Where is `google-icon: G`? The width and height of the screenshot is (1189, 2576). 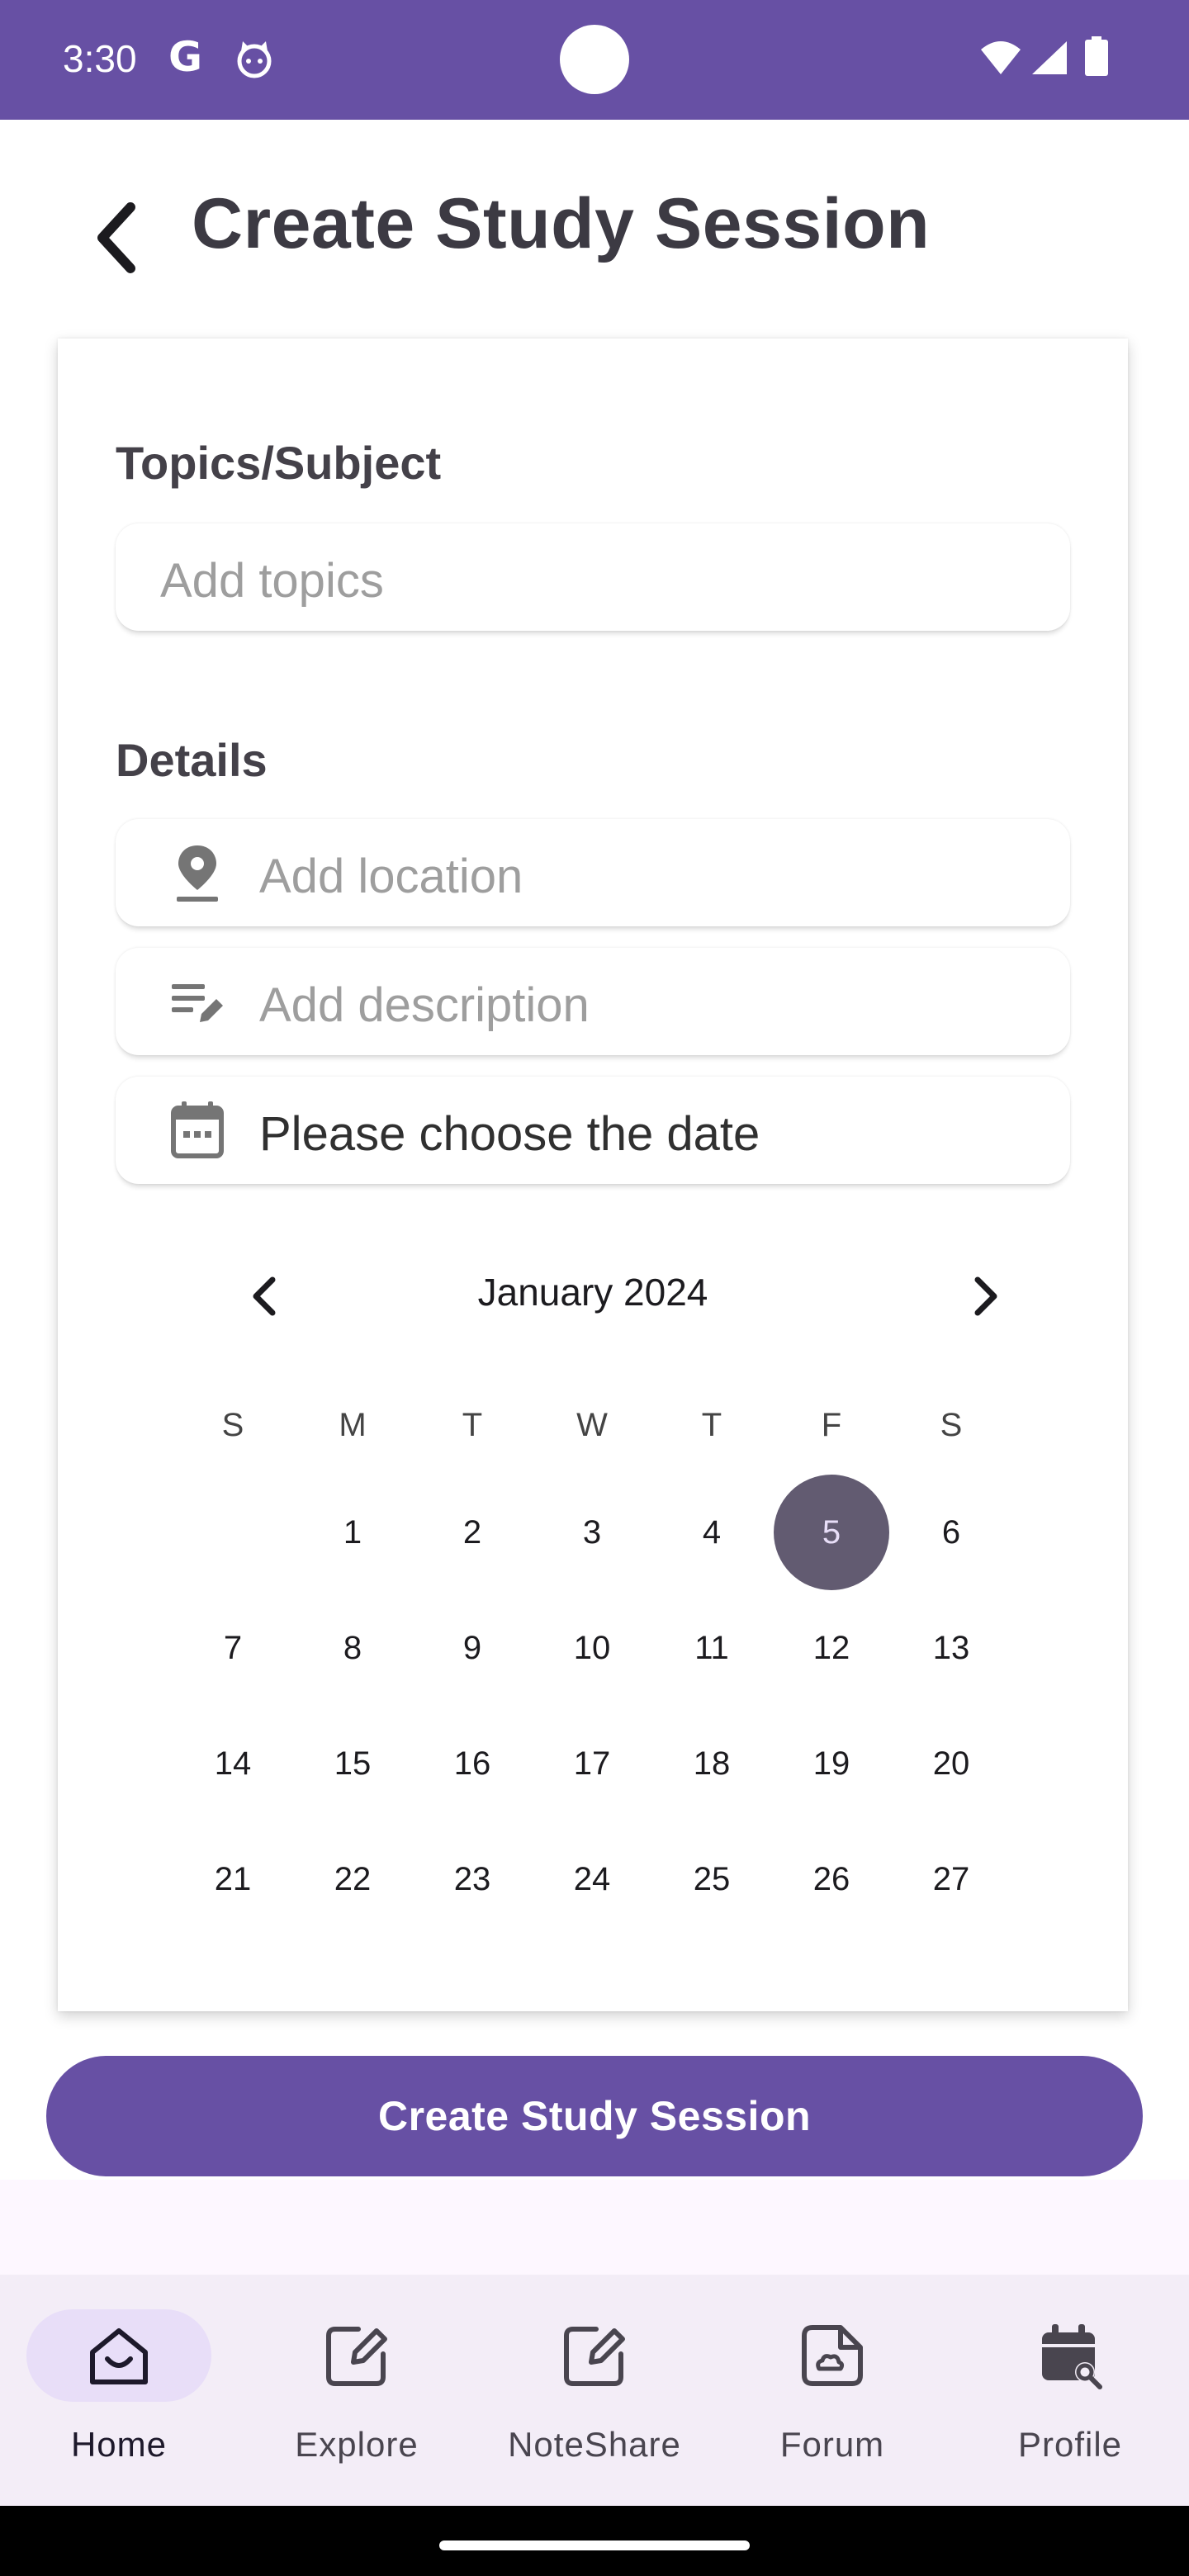
google-icon: G is located at coordinates (185, 57).